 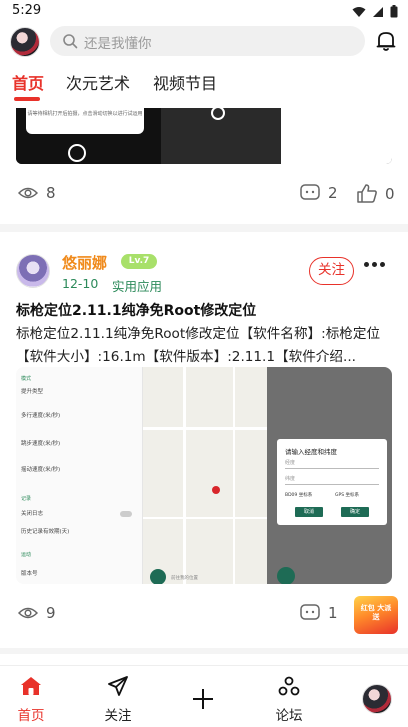 What do you see at coordinates (185, 82) in the screenshot?
I see `tab-video: 视频节目` at bounding box center [185, 82].